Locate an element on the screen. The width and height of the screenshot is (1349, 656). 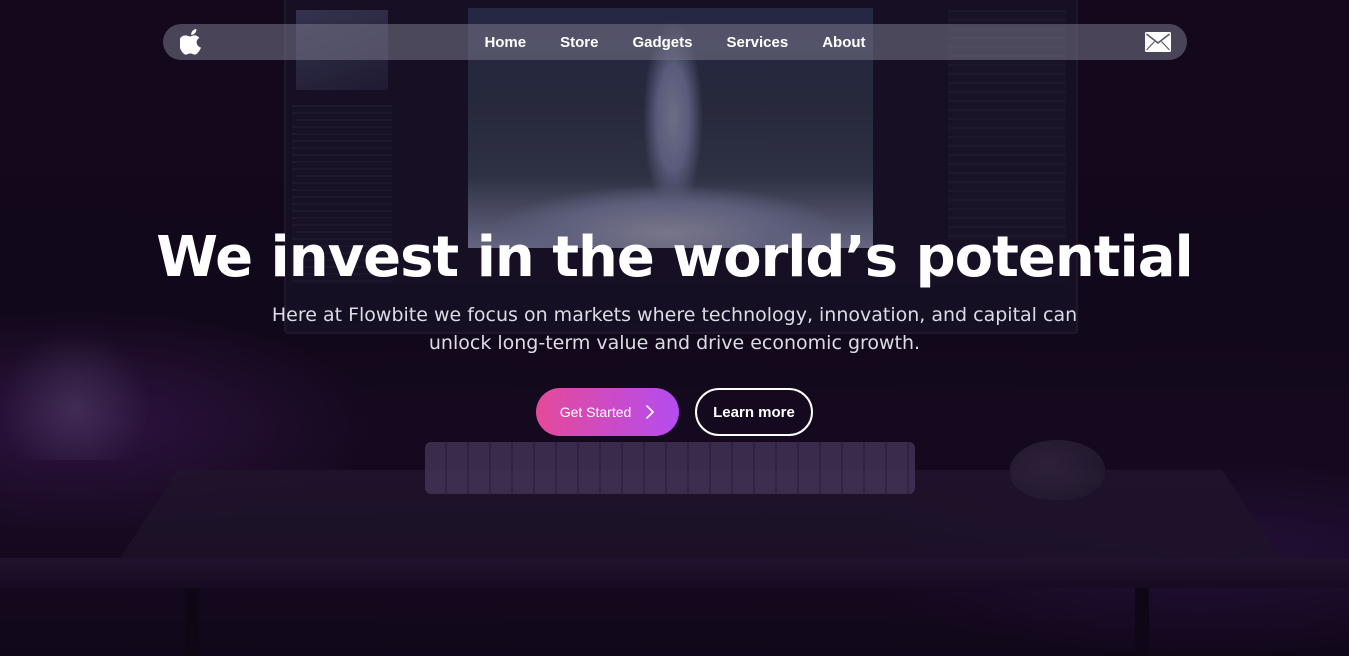
navbar: Home Store Gadgets Services About is located at coordinates (675, 42).